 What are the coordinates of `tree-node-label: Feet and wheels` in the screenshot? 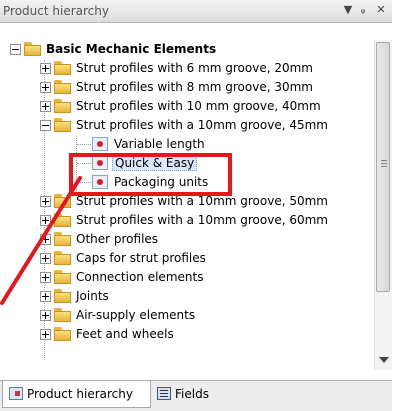 It's located at (125, 334).